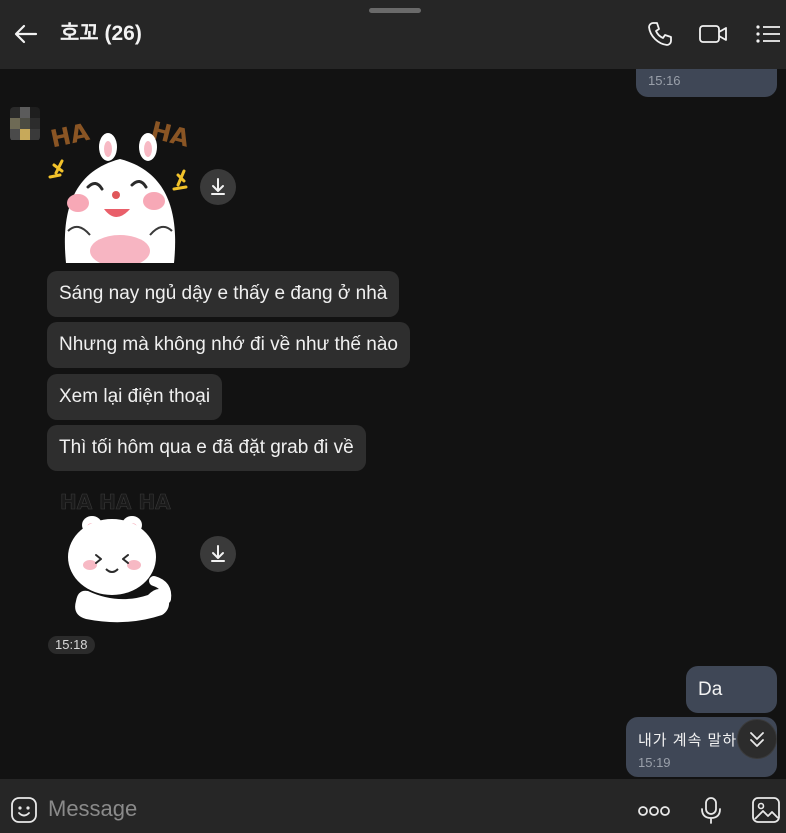 This screenshot has width=786, height=833. Describe the element at coordinates (115, 502) in the screenshot. I see `sticker-hahaha-text: HA HA HA` at that location.